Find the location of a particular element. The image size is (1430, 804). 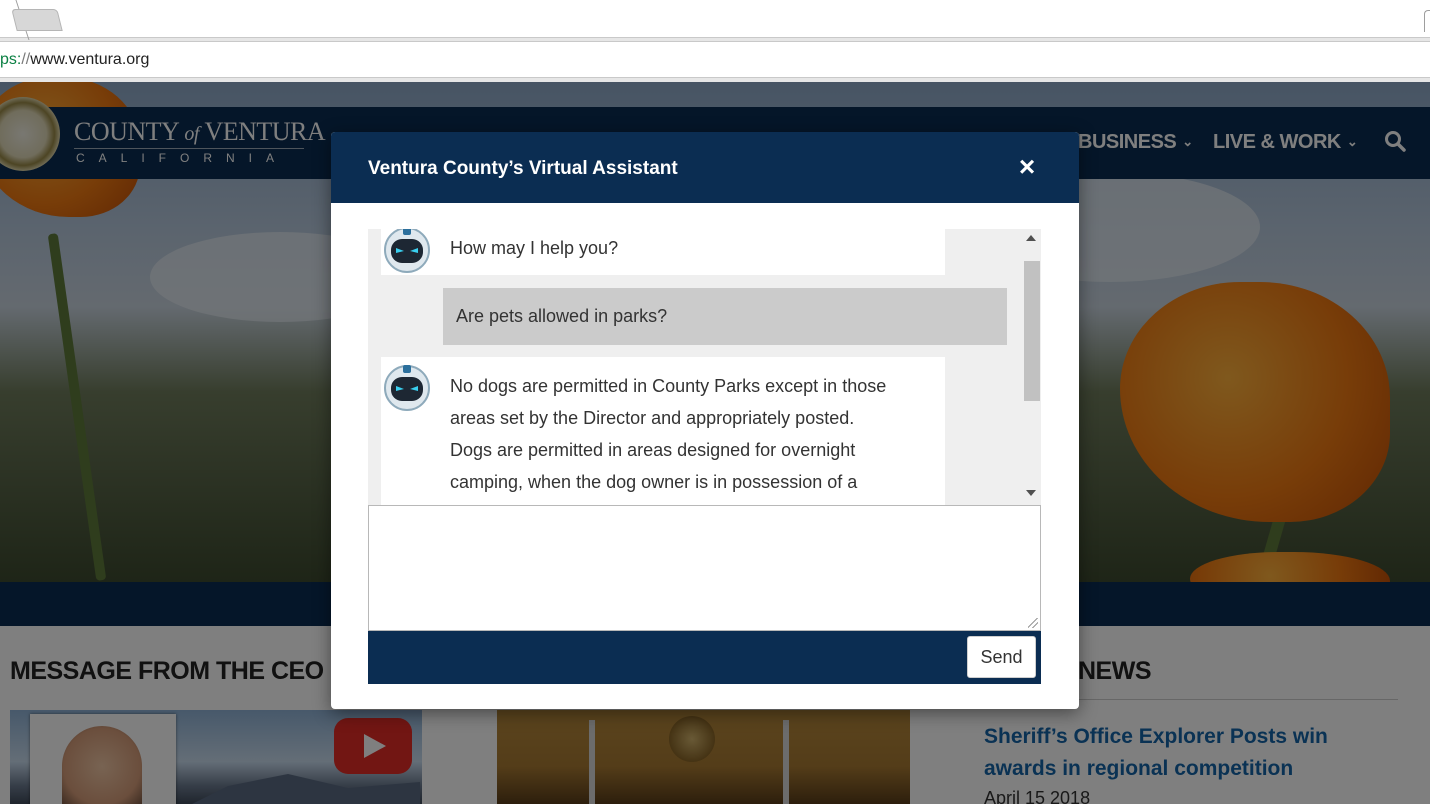

user-message: Are pets allowed in parks? is located at coordinates (725, 316).